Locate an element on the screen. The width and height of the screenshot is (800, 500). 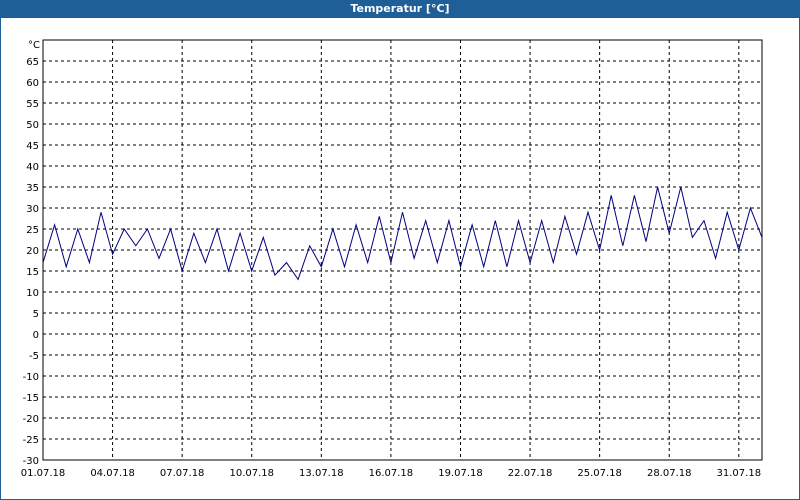
y-tick-label: 55 is located at coordinates (32, 104).